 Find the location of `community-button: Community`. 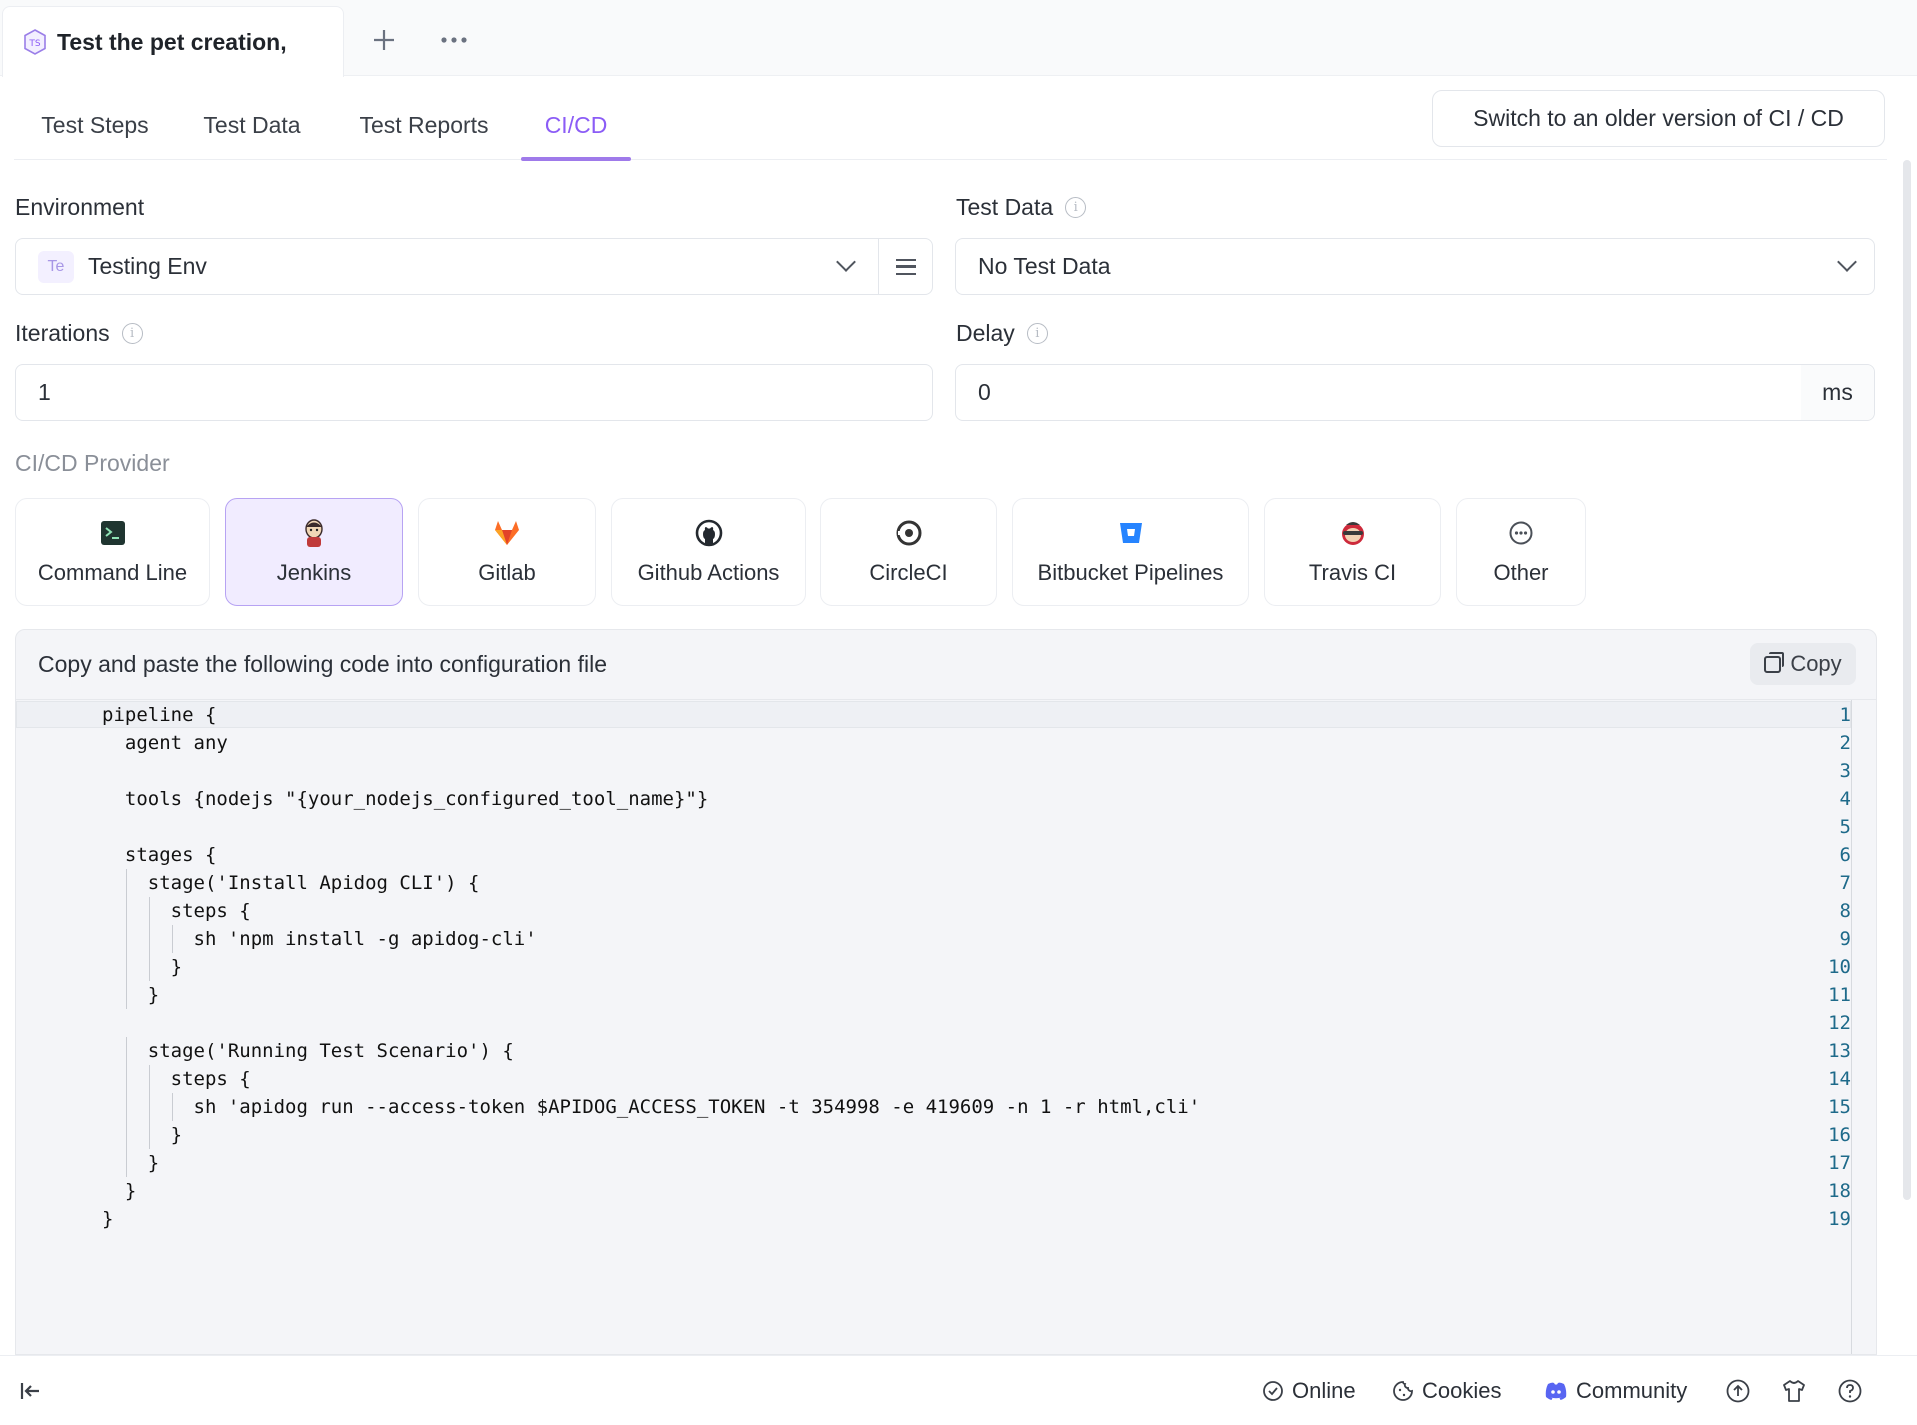

community-button: Community is located at coordinates (1615, 1391).